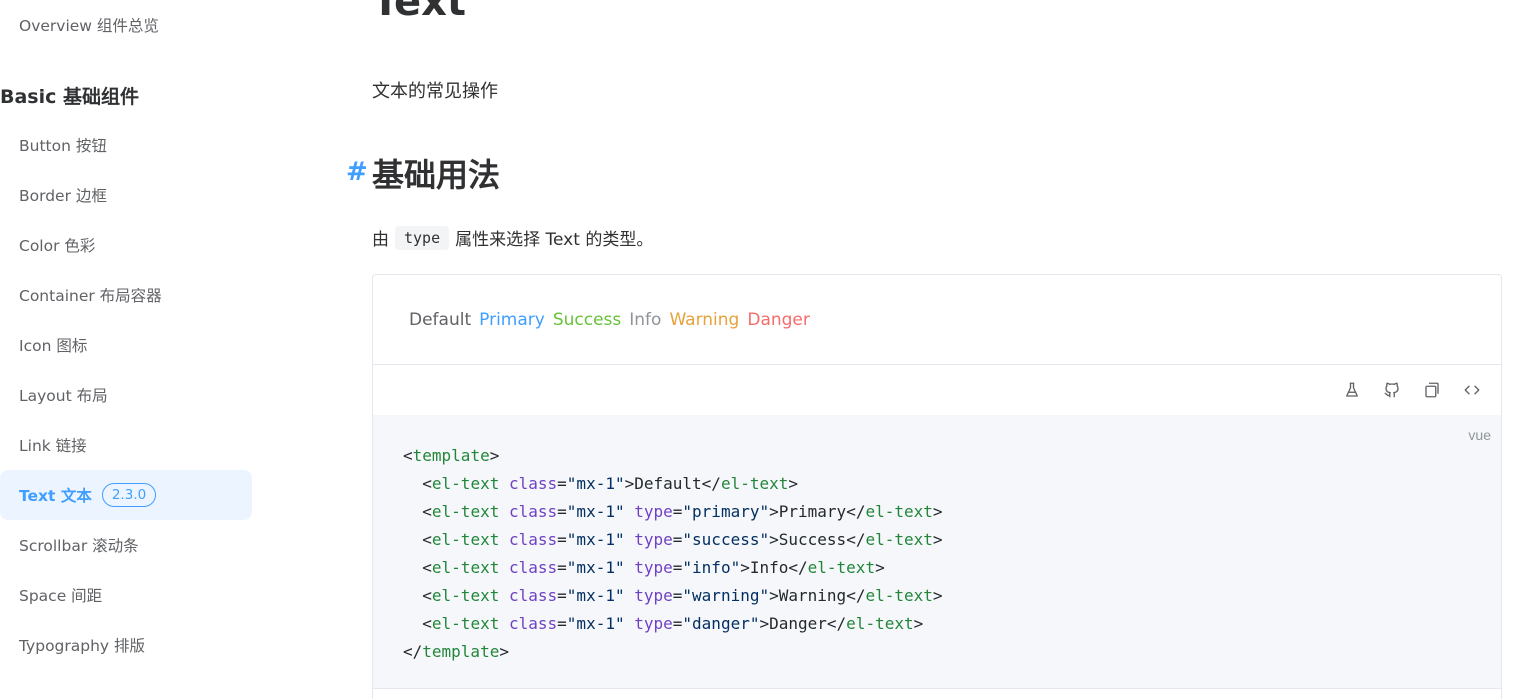 This screenshot has width=1529, height=699. What do you see at coordinates (126, 245) in the screenshot?
I see `sidebar-item-color: Color 色彩` at bounding box center [126, 245].